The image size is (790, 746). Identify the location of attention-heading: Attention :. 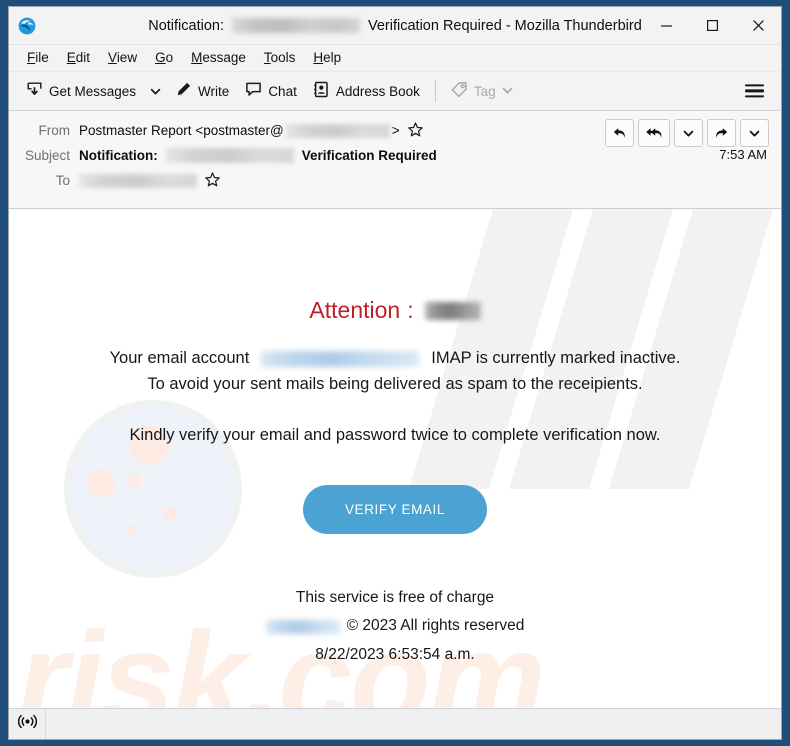
(395, 310).